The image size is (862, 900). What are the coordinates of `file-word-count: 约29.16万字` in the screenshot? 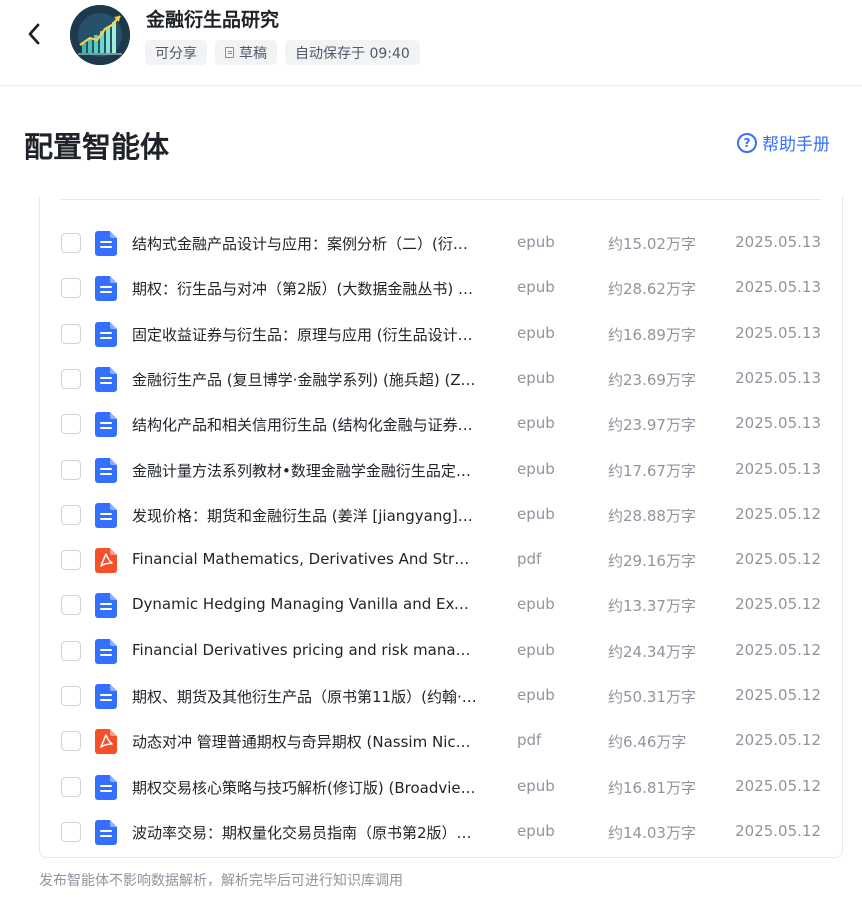 It's located at (652, 561).